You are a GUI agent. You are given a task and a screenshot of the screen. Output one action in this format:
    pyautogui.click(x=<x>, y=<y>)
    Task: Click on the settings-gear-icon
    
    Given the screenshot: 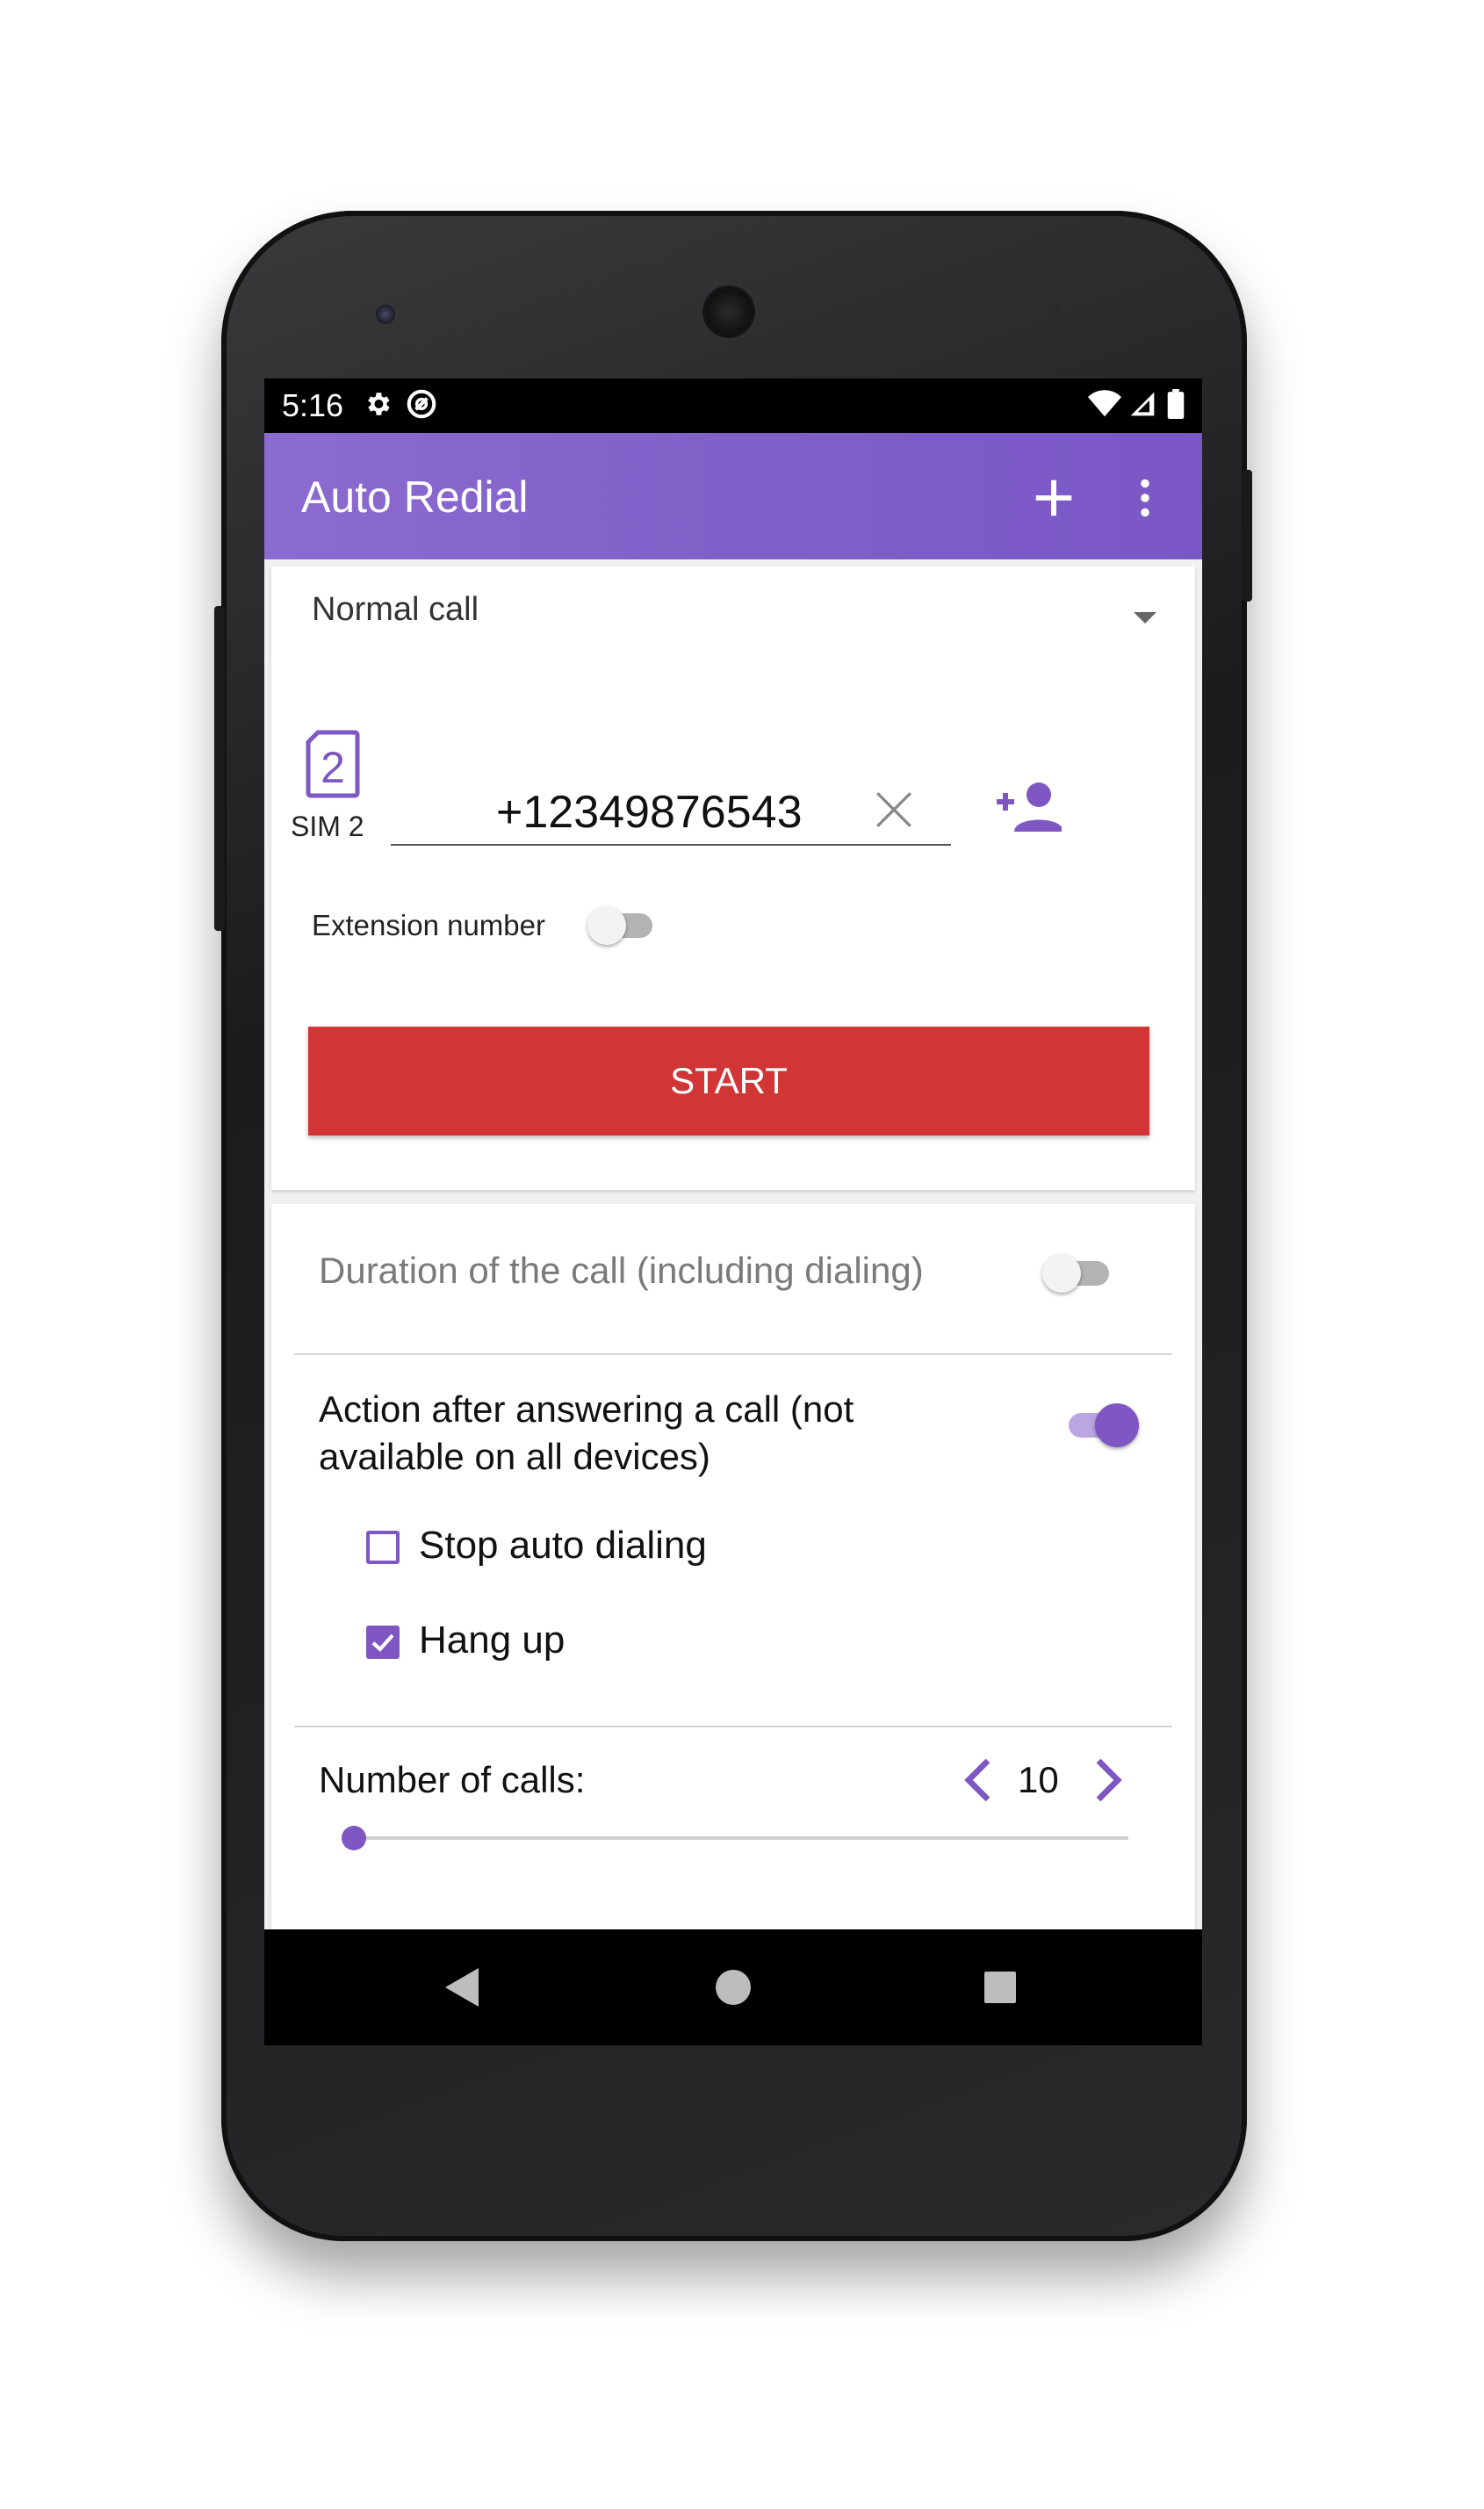 What is the action you would take?
    pyautogui.click(x=378, y=406)
    